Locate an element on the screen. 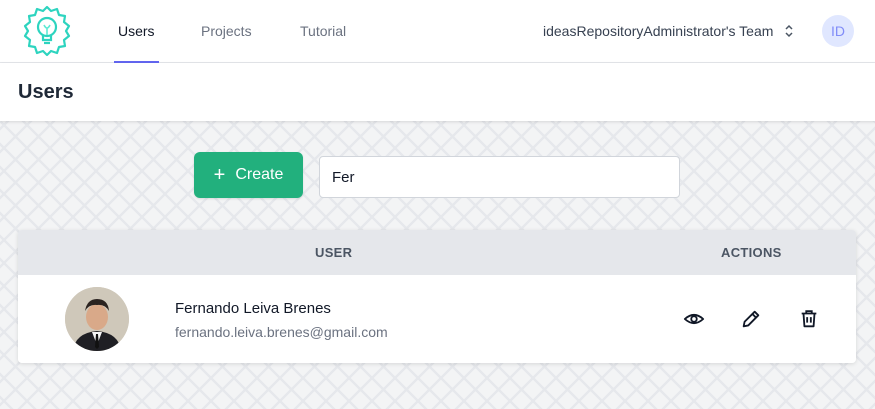 This screenshot has width=875, height=409. trash-icon is located at coordinates (809, 319).